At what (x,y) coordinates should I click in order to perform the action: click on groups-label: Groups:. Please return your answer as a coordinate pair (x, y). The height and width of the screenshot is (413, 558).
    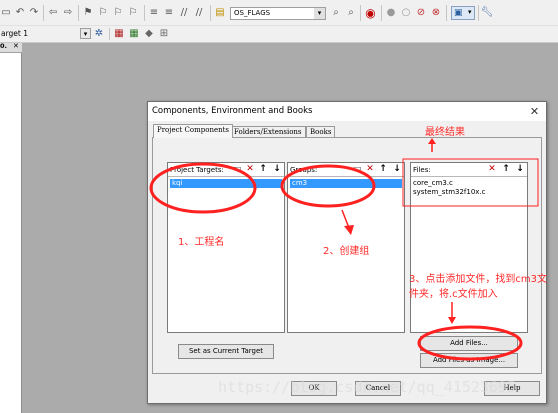
    Looking at the image, I should click on (304, 170).